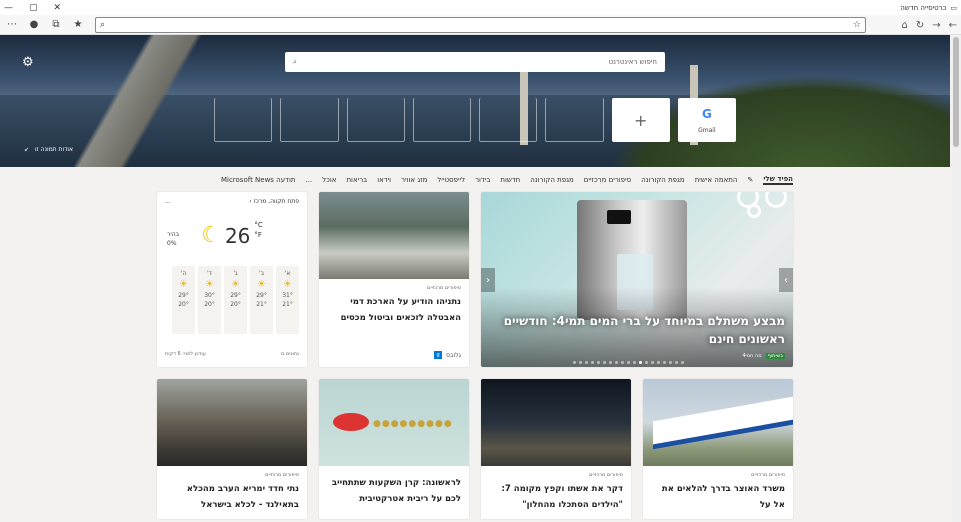  What do you see at coordinates (235, 300) in the screenshot?
I see `forecast-day: ג' ☀ 29° 20°` at bounding box center [235, 300].